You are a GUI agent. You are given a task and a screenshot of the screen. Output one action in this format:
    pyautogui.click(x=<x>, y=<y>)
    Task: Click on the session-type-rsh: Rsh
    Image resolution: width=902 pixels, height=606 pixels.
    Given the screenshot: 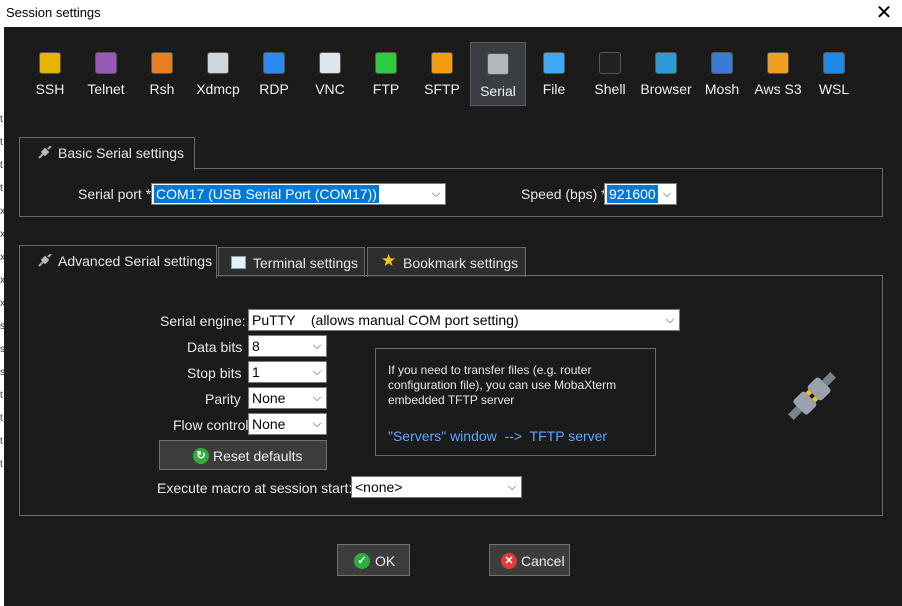 What is the action you would take?
    pyautogui.click(x=162, y=74)
    